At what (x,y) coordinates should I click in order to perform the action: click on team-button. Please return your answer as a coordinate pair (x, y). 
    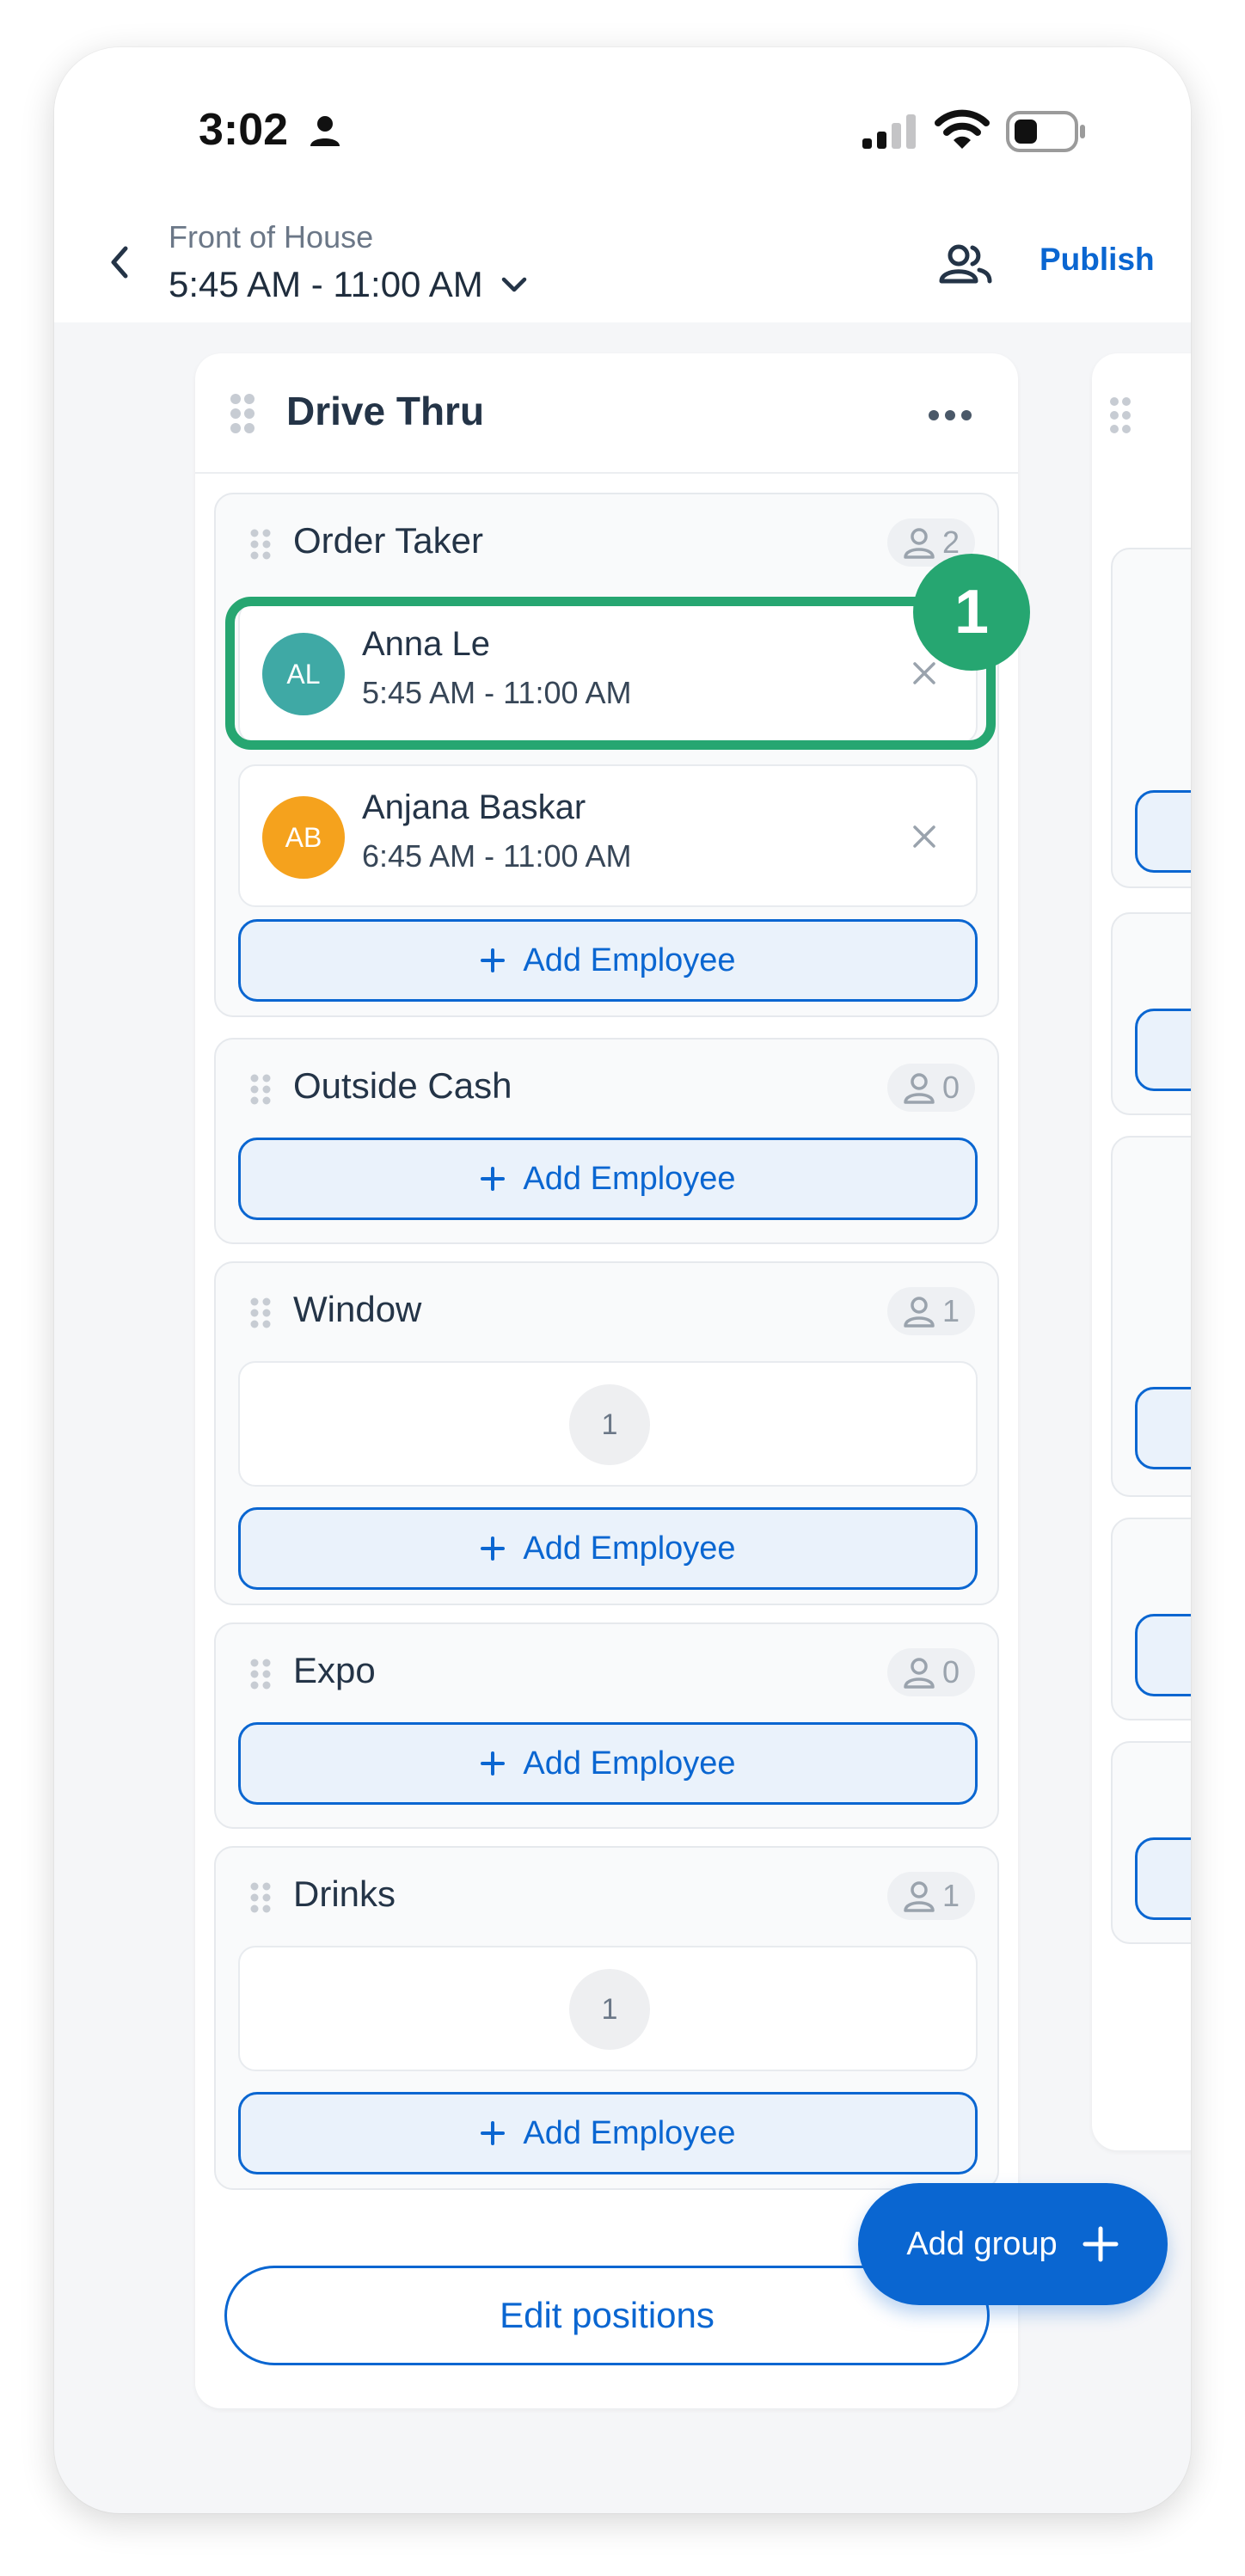
    Looking at the image, I should click on (966, 264).